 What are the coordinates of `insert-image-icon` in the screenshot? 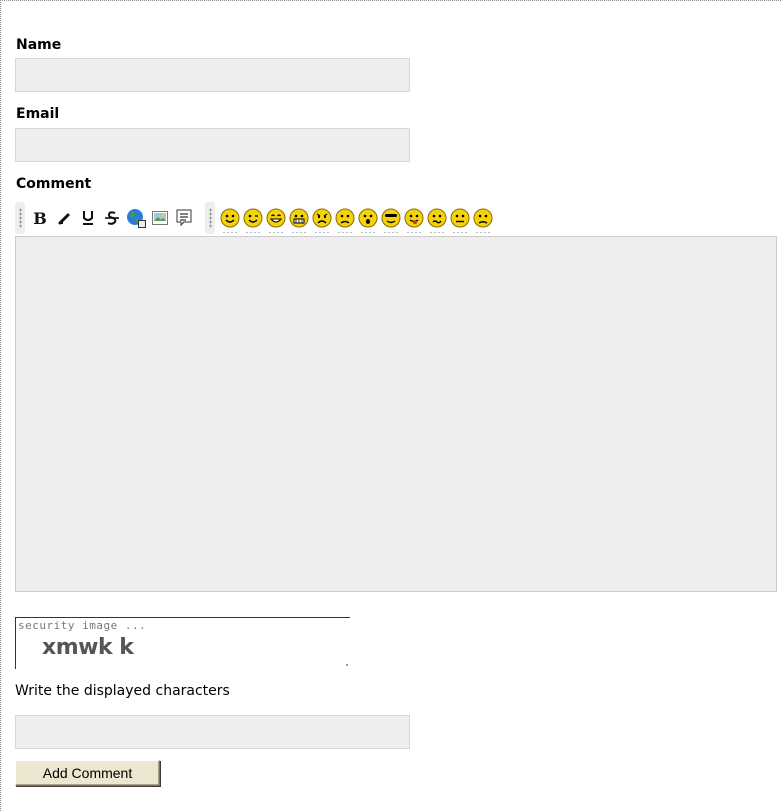 It's located at (160, 218).